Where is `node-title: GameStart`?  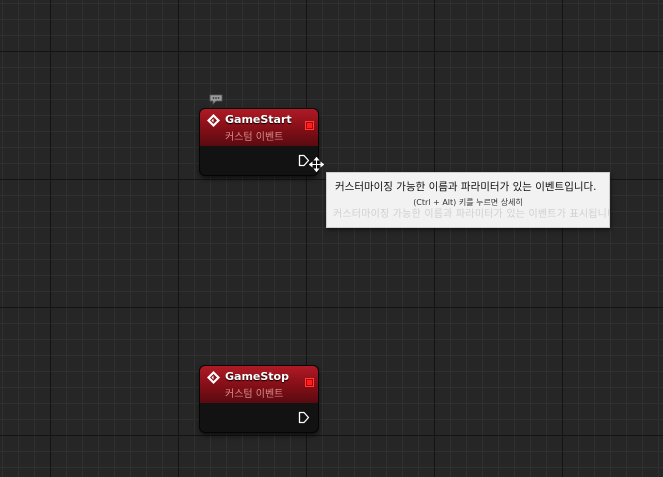
node-title: GameStart is located at coordinates (258, 119).